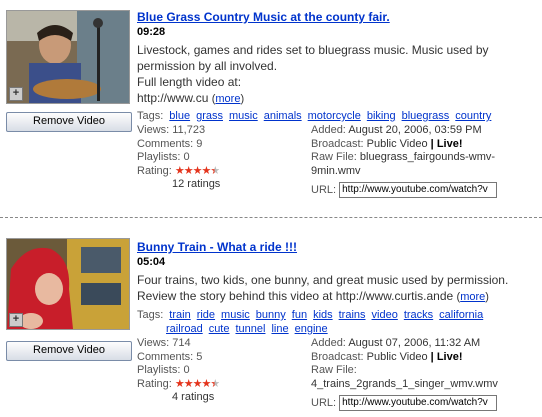  Describe the element at coordinates (193, 397) in the screenshot. I see `ratings-count: 4 ratings` at that location.